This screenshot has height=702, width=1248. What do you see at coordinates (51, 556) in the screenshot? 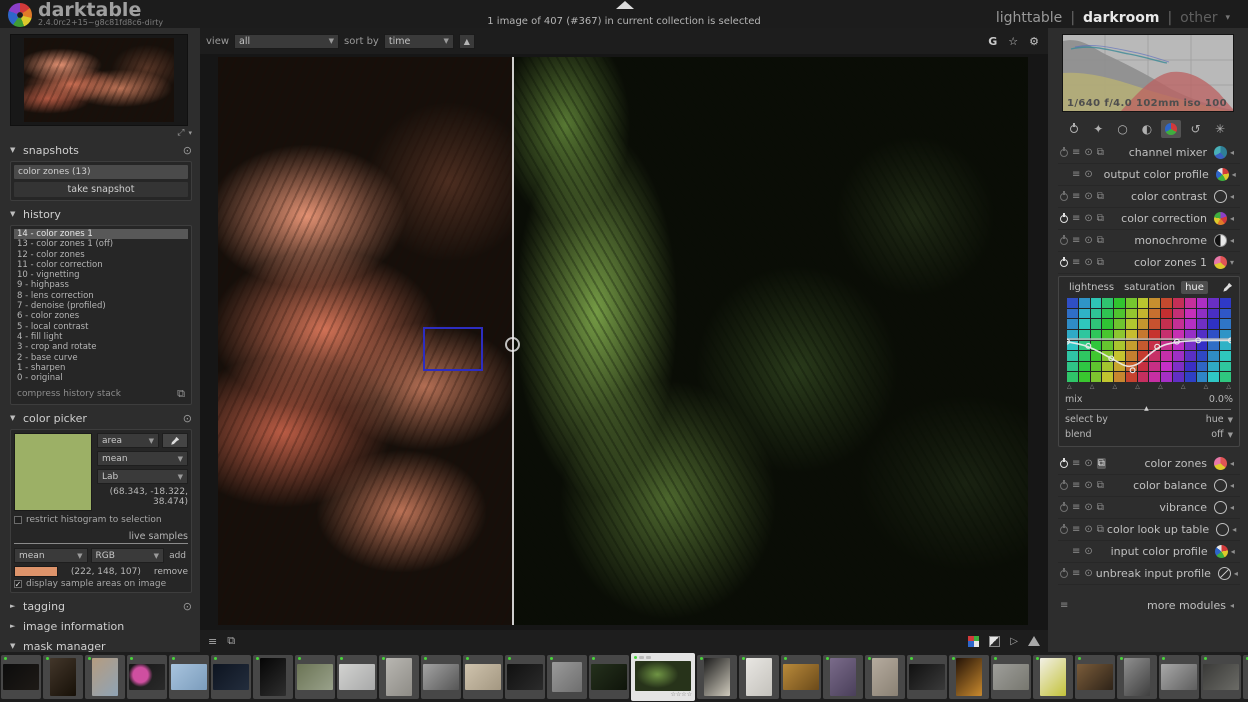
I see `sample-stat-dropdown: mean ▼` at bounding box center [51, 556].